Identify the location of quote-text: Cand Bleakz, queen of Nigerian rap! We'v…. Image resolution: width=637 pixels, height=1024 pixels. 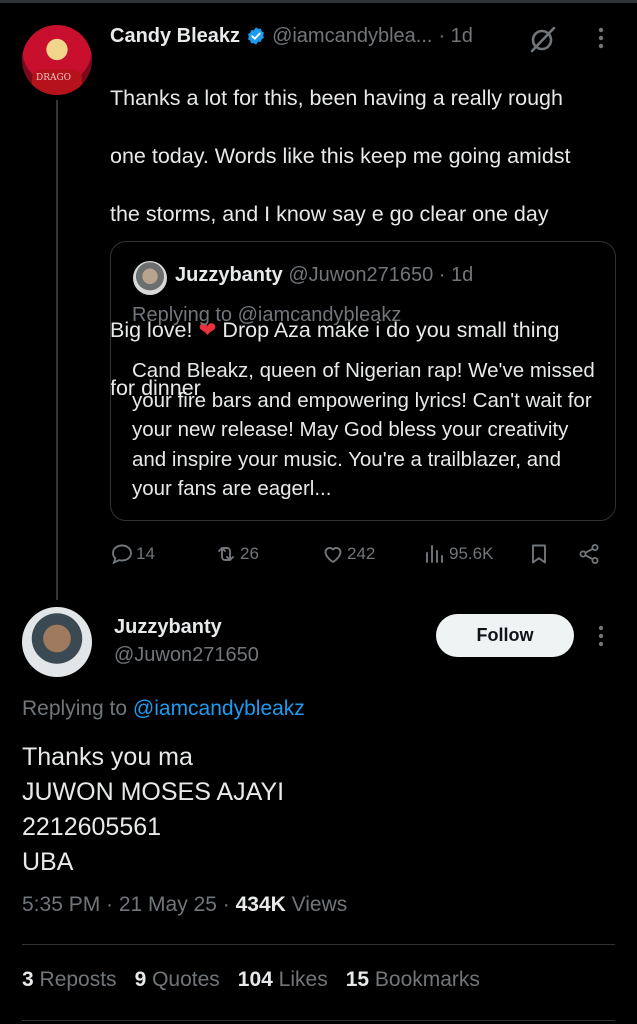
(363, 429).